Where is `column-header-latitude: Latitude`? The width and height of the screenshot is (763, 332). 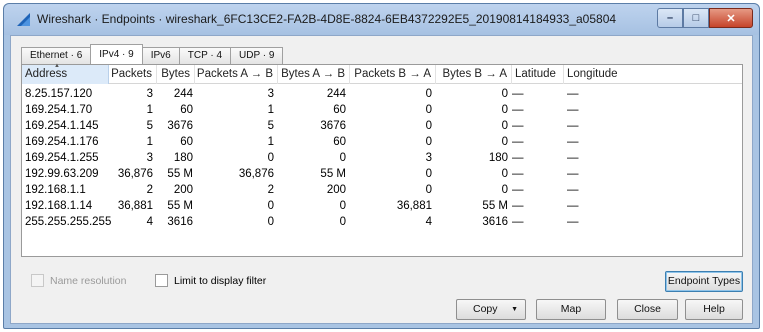 column-header-latitude: Latitude is located at coordinates (538, 74).